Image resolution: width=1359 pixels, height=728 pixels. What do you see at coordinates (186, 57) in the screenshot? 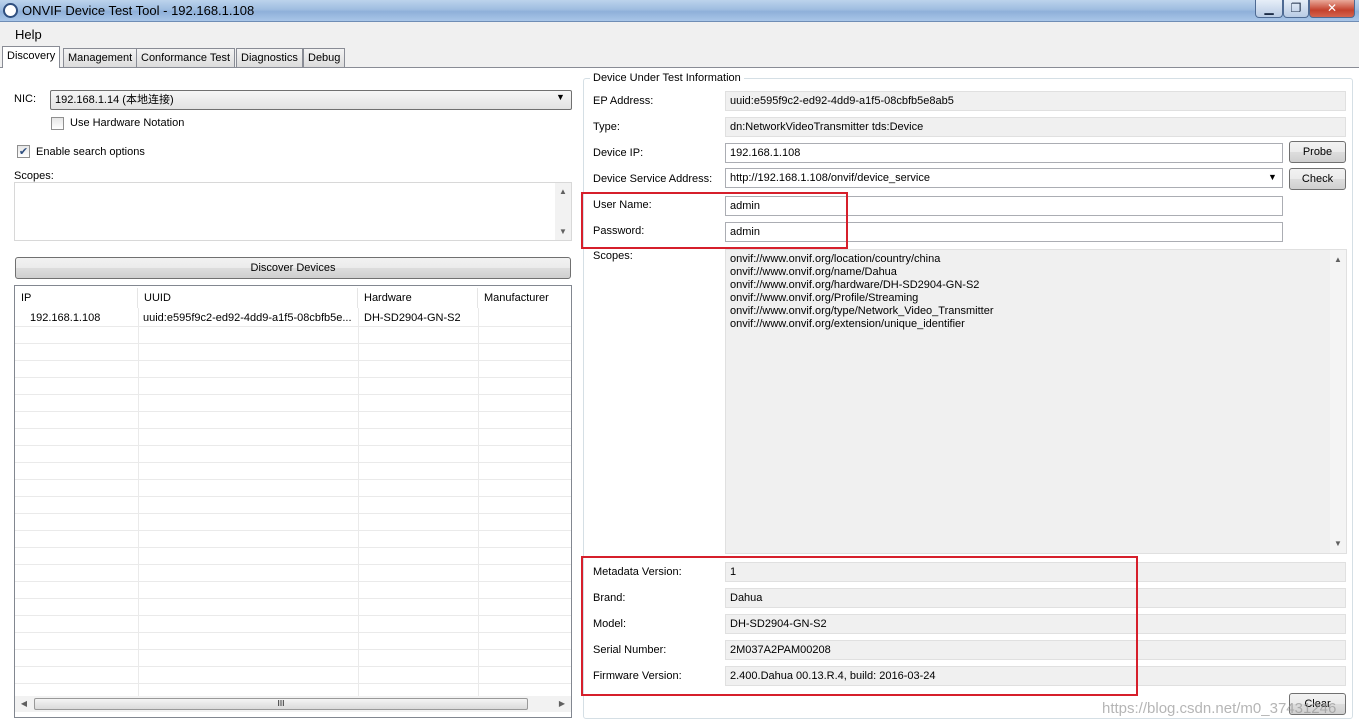
I see `tab-conformance-test: Conformance Test` at bounding box center [186, 57].